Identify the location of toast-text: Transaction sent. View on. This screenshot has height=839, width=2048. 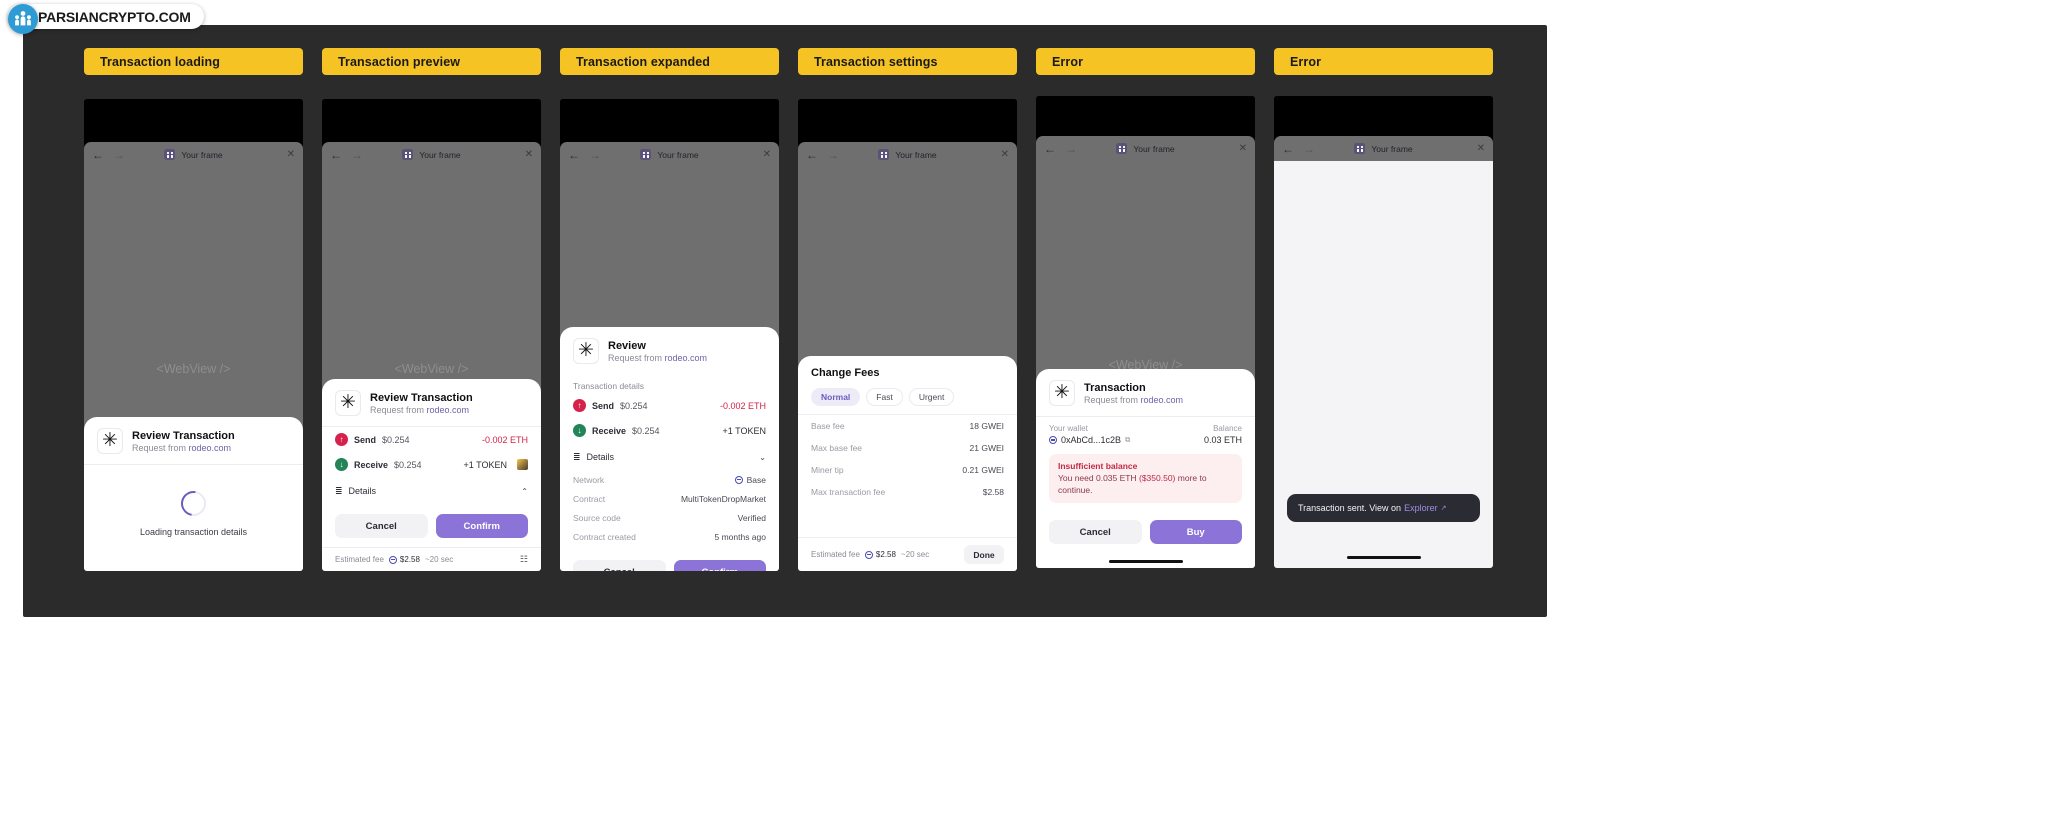
(1350, 508).